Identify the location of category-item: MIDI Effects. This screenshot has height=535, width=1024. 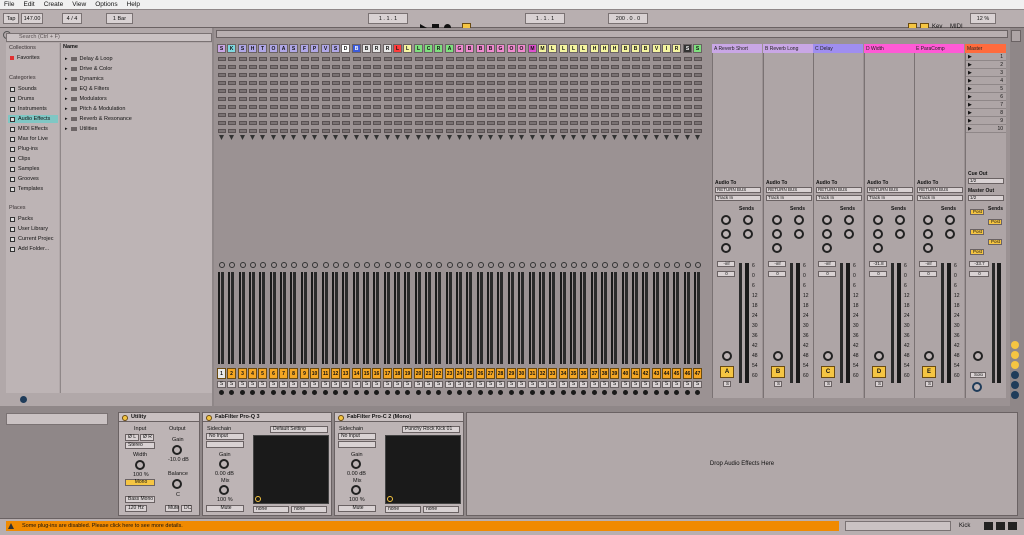
(33, 129).